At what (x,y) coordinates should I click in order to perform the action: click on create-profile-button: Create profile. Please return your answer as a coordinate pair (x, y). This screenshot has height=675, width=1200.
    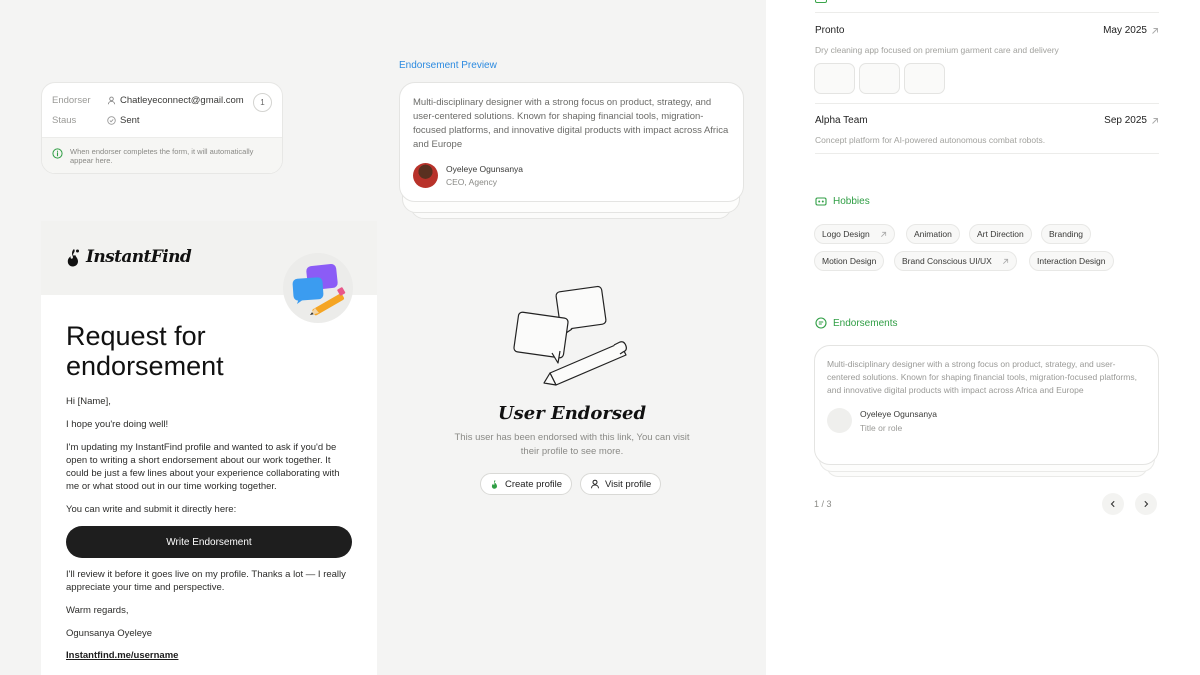
    Looking at the image, I should click on (526, 484).